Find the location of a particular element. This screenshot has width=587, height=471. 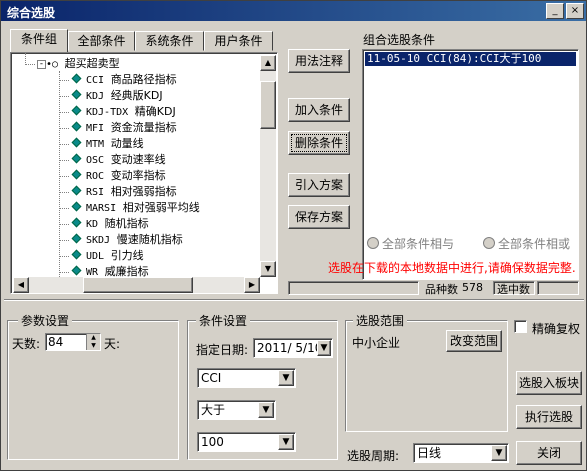

operator-select: 大于 ▼ is located at coordinates (236, 410).